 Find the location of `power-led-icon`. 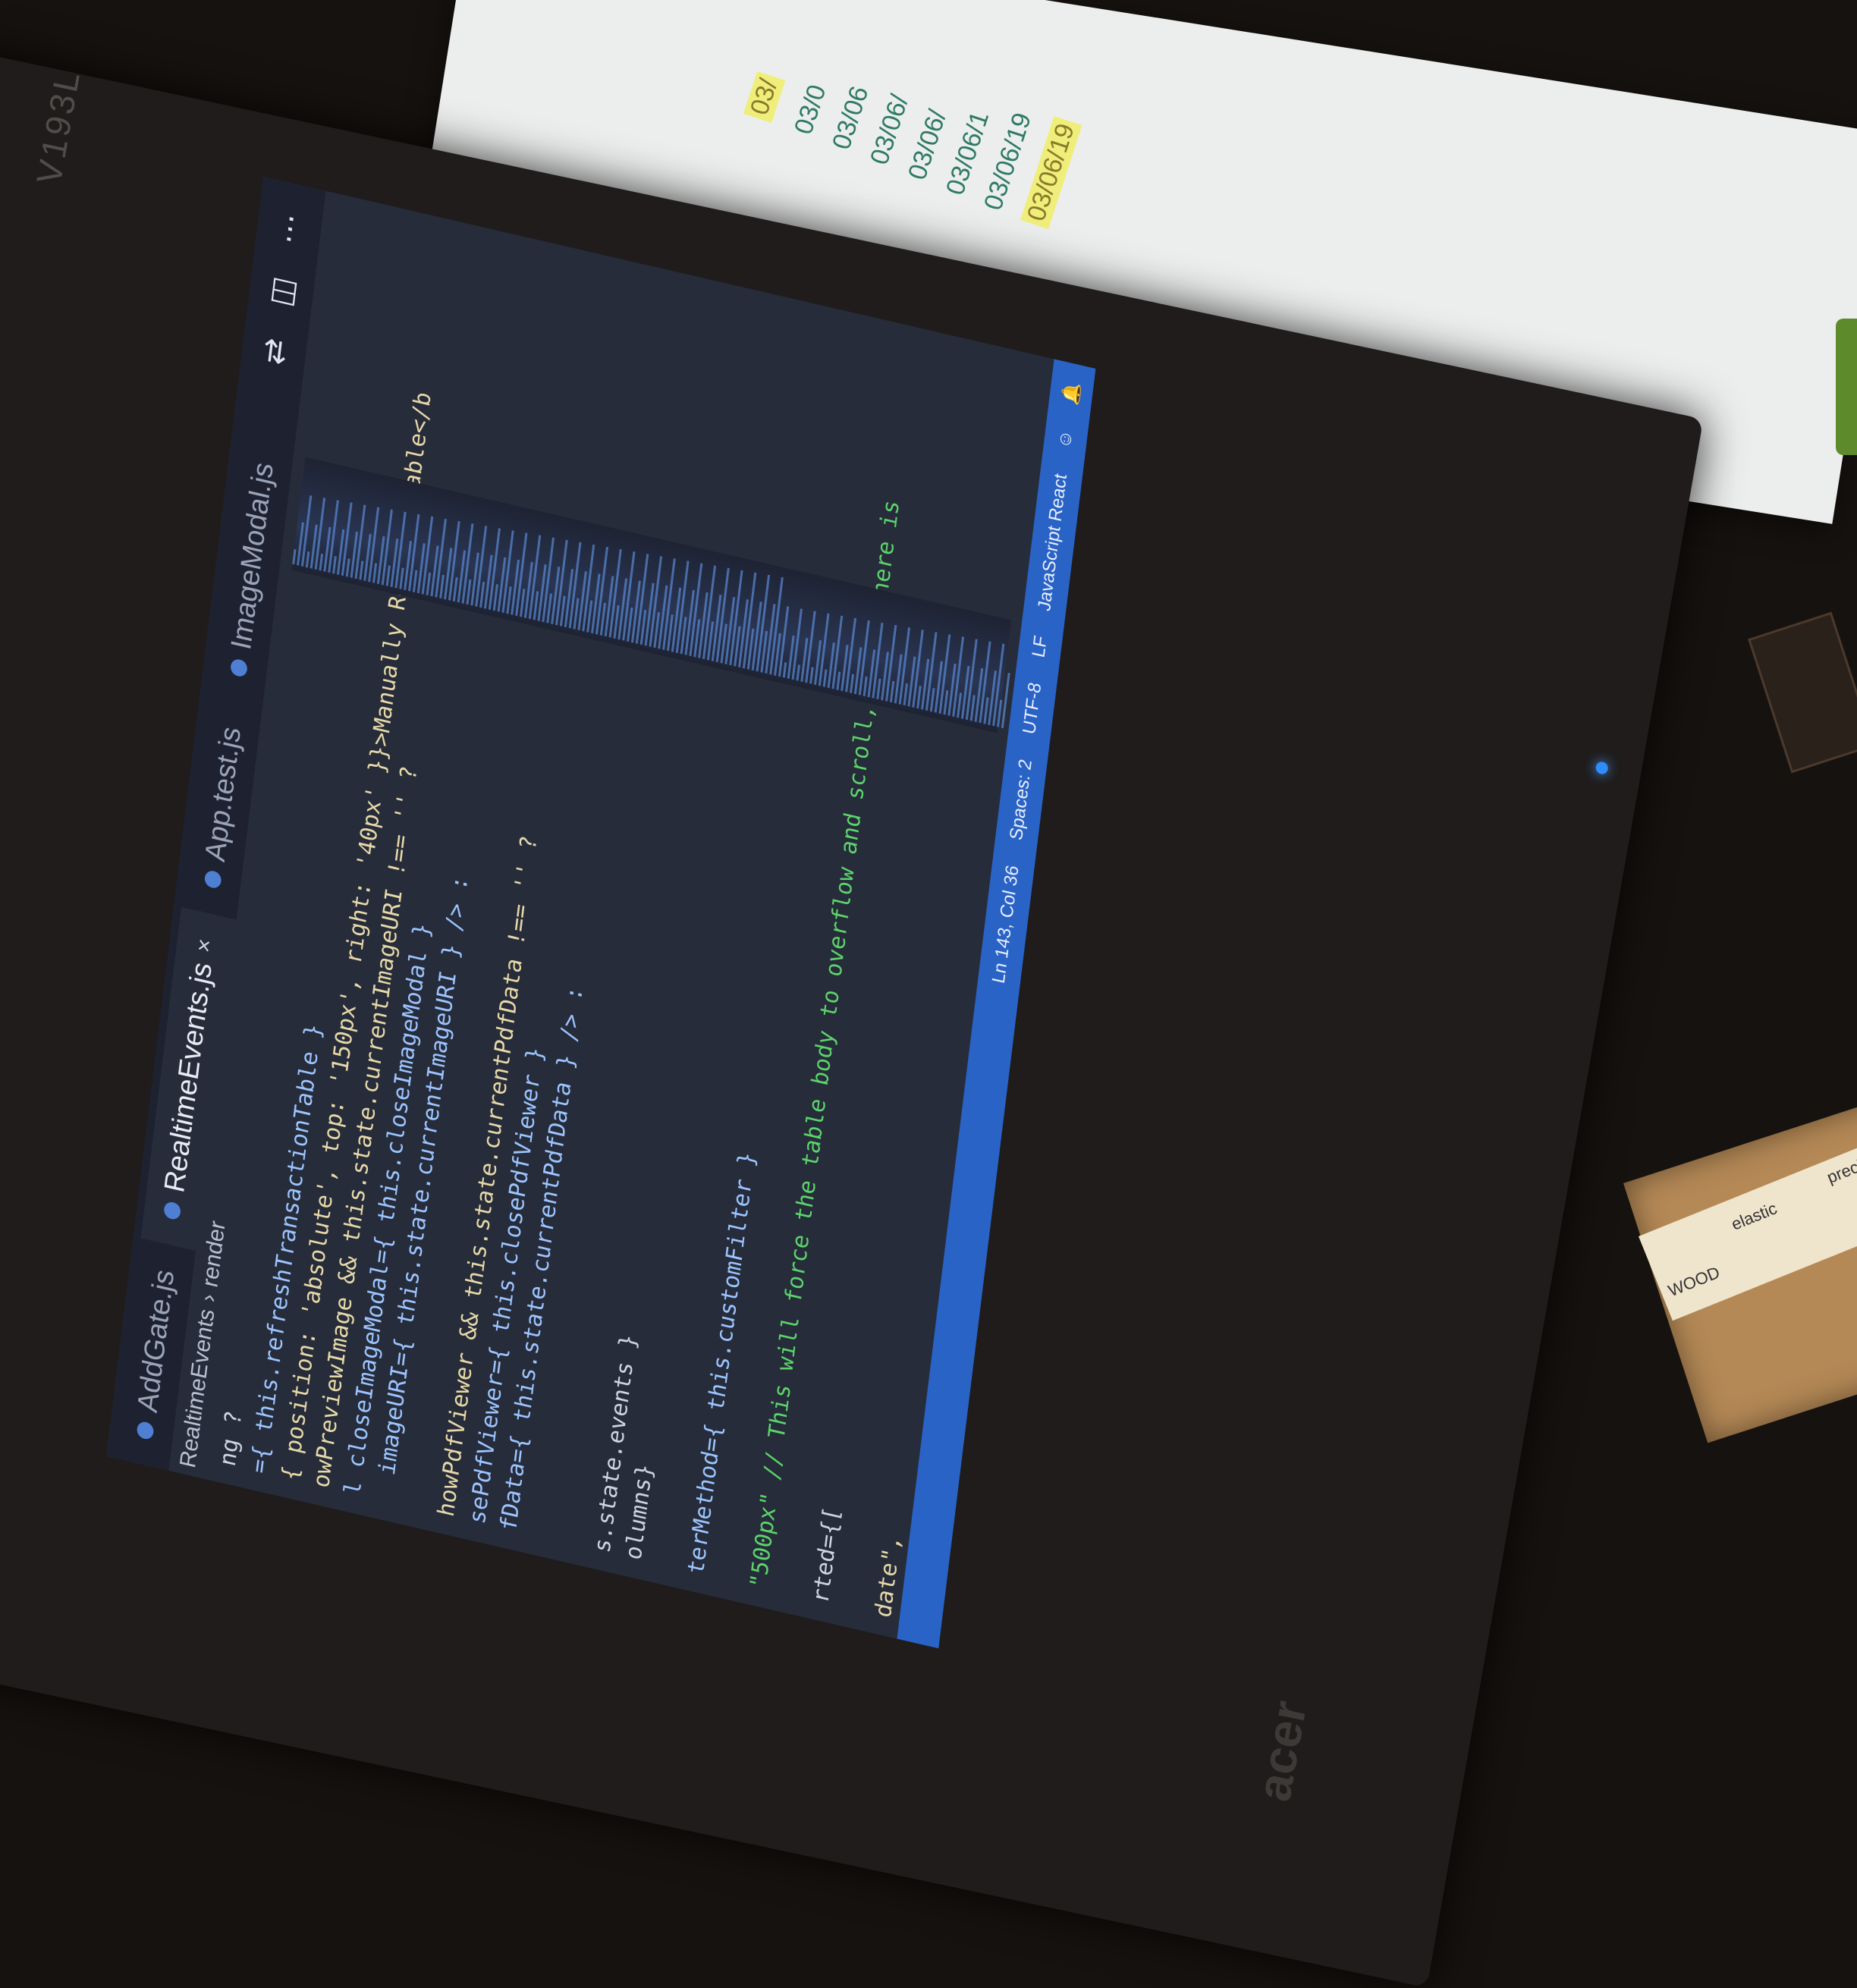

power-led-icon is located at coordinates (1602, 768).